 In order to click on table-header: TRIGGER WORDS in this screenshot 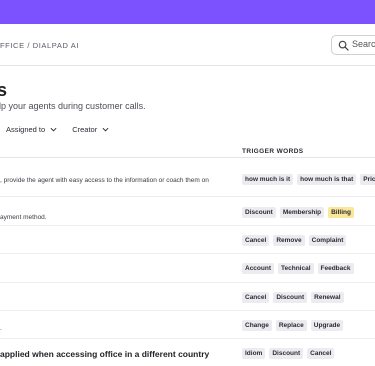, I will do `click(187, 150)`.